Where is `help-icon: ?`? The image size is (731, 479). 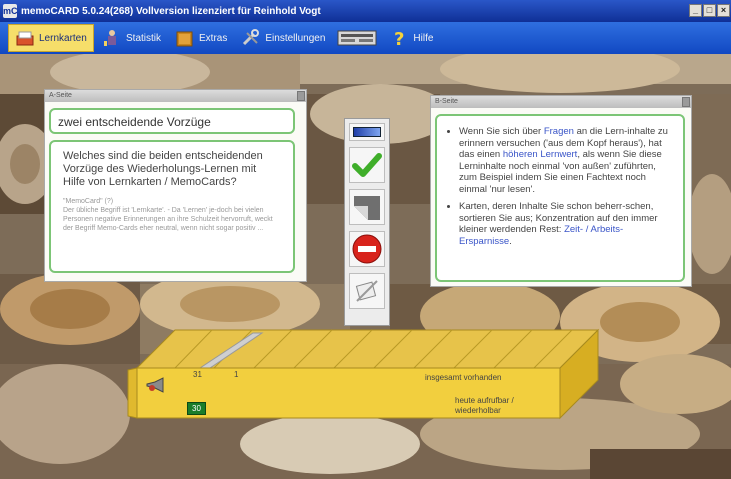 help-icon: ? is located at coordinates (399, 39).